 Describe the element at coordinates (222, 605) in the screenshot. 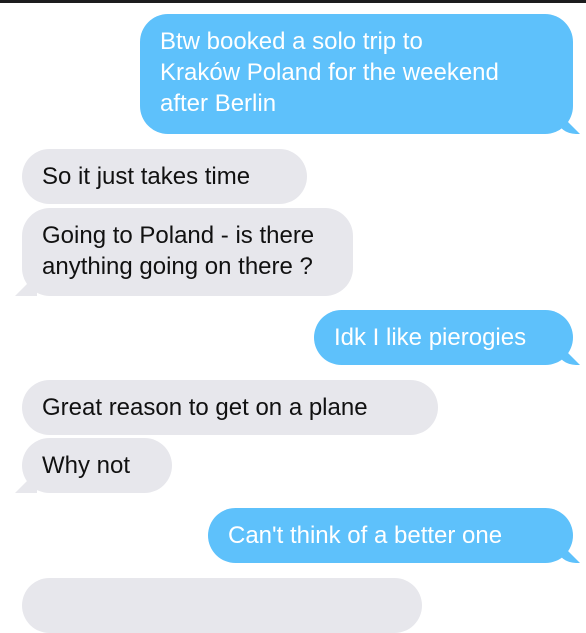

I see `message-bubble-received-partial` at that location.